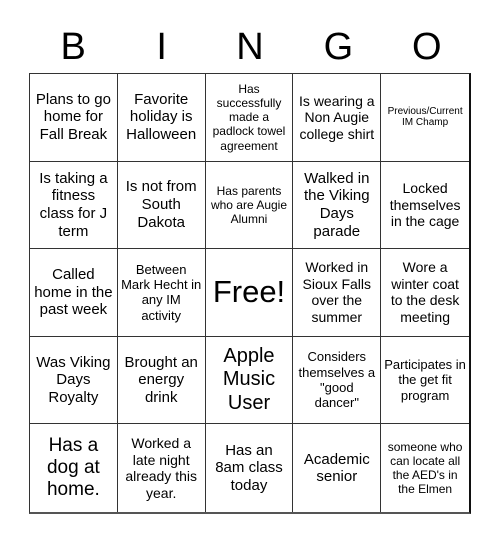 This screenshot has width=500, height=544. I want to click on bingo-header: B I N G O, so click(250, 47).